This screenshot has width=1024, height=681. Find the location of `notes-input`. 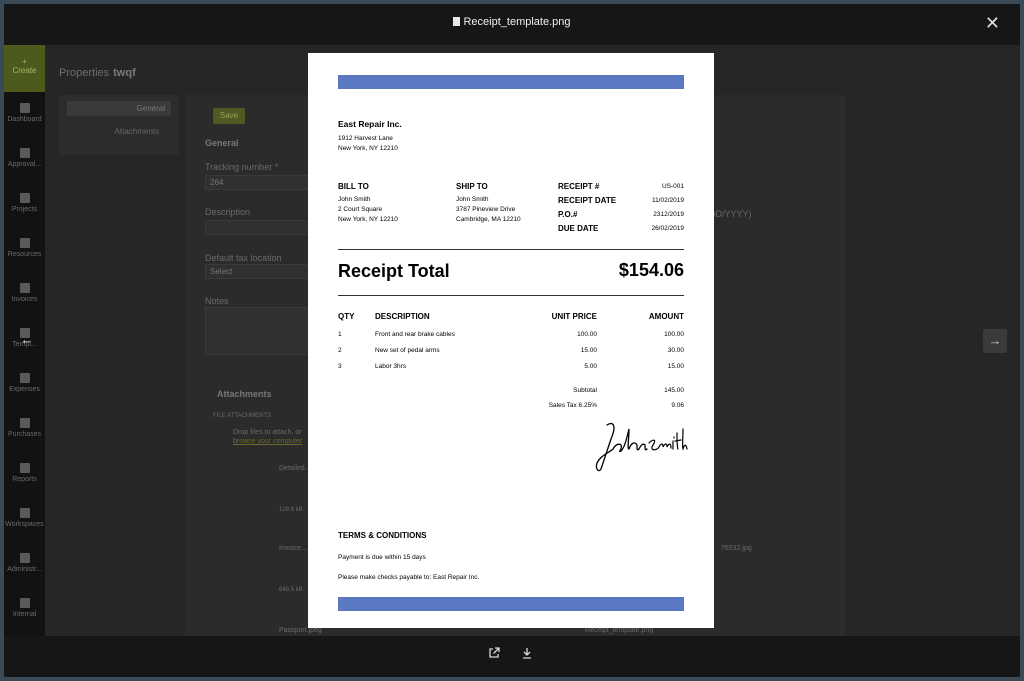

notes-input is located at coordinates (257, 331).